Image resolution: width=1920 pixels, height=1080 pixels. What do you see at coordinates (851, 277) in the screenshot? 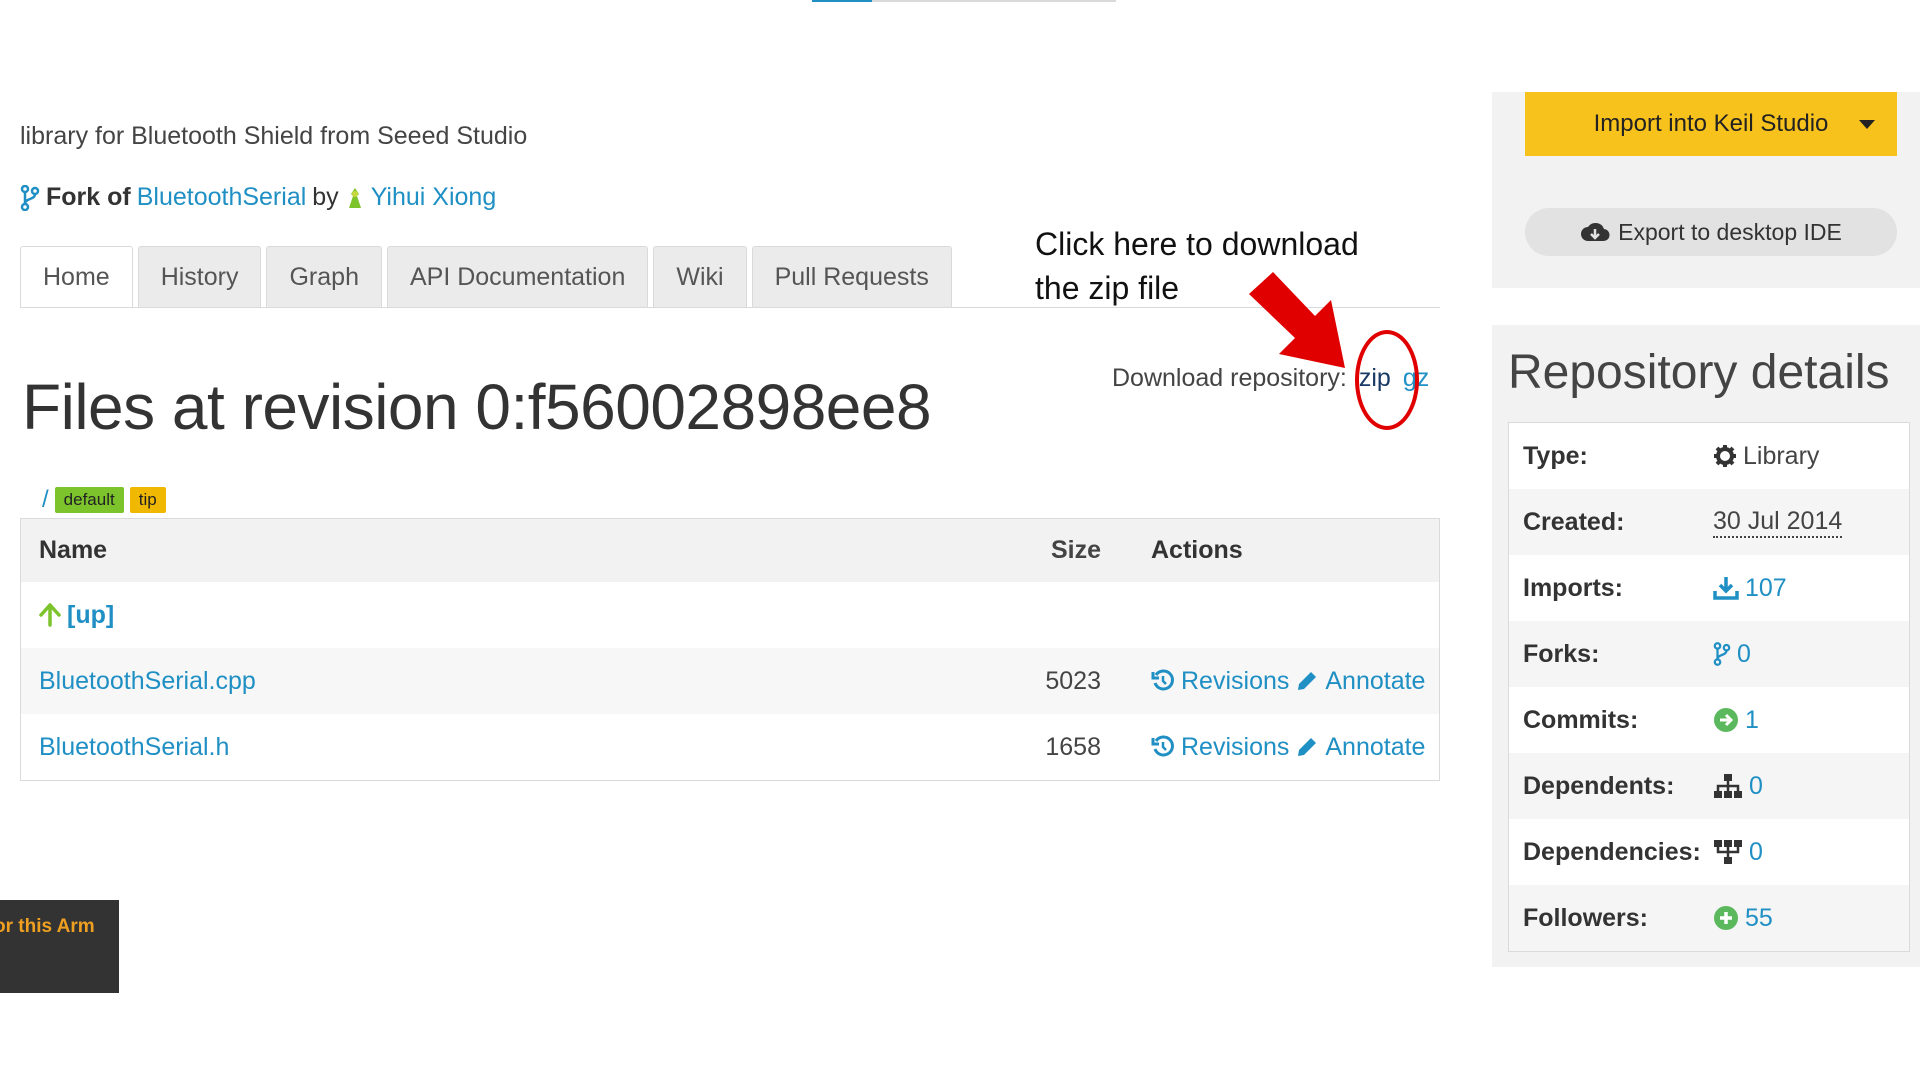
I see `tab-pull-requests: Pull Requests` at bounding box center [851, 277].